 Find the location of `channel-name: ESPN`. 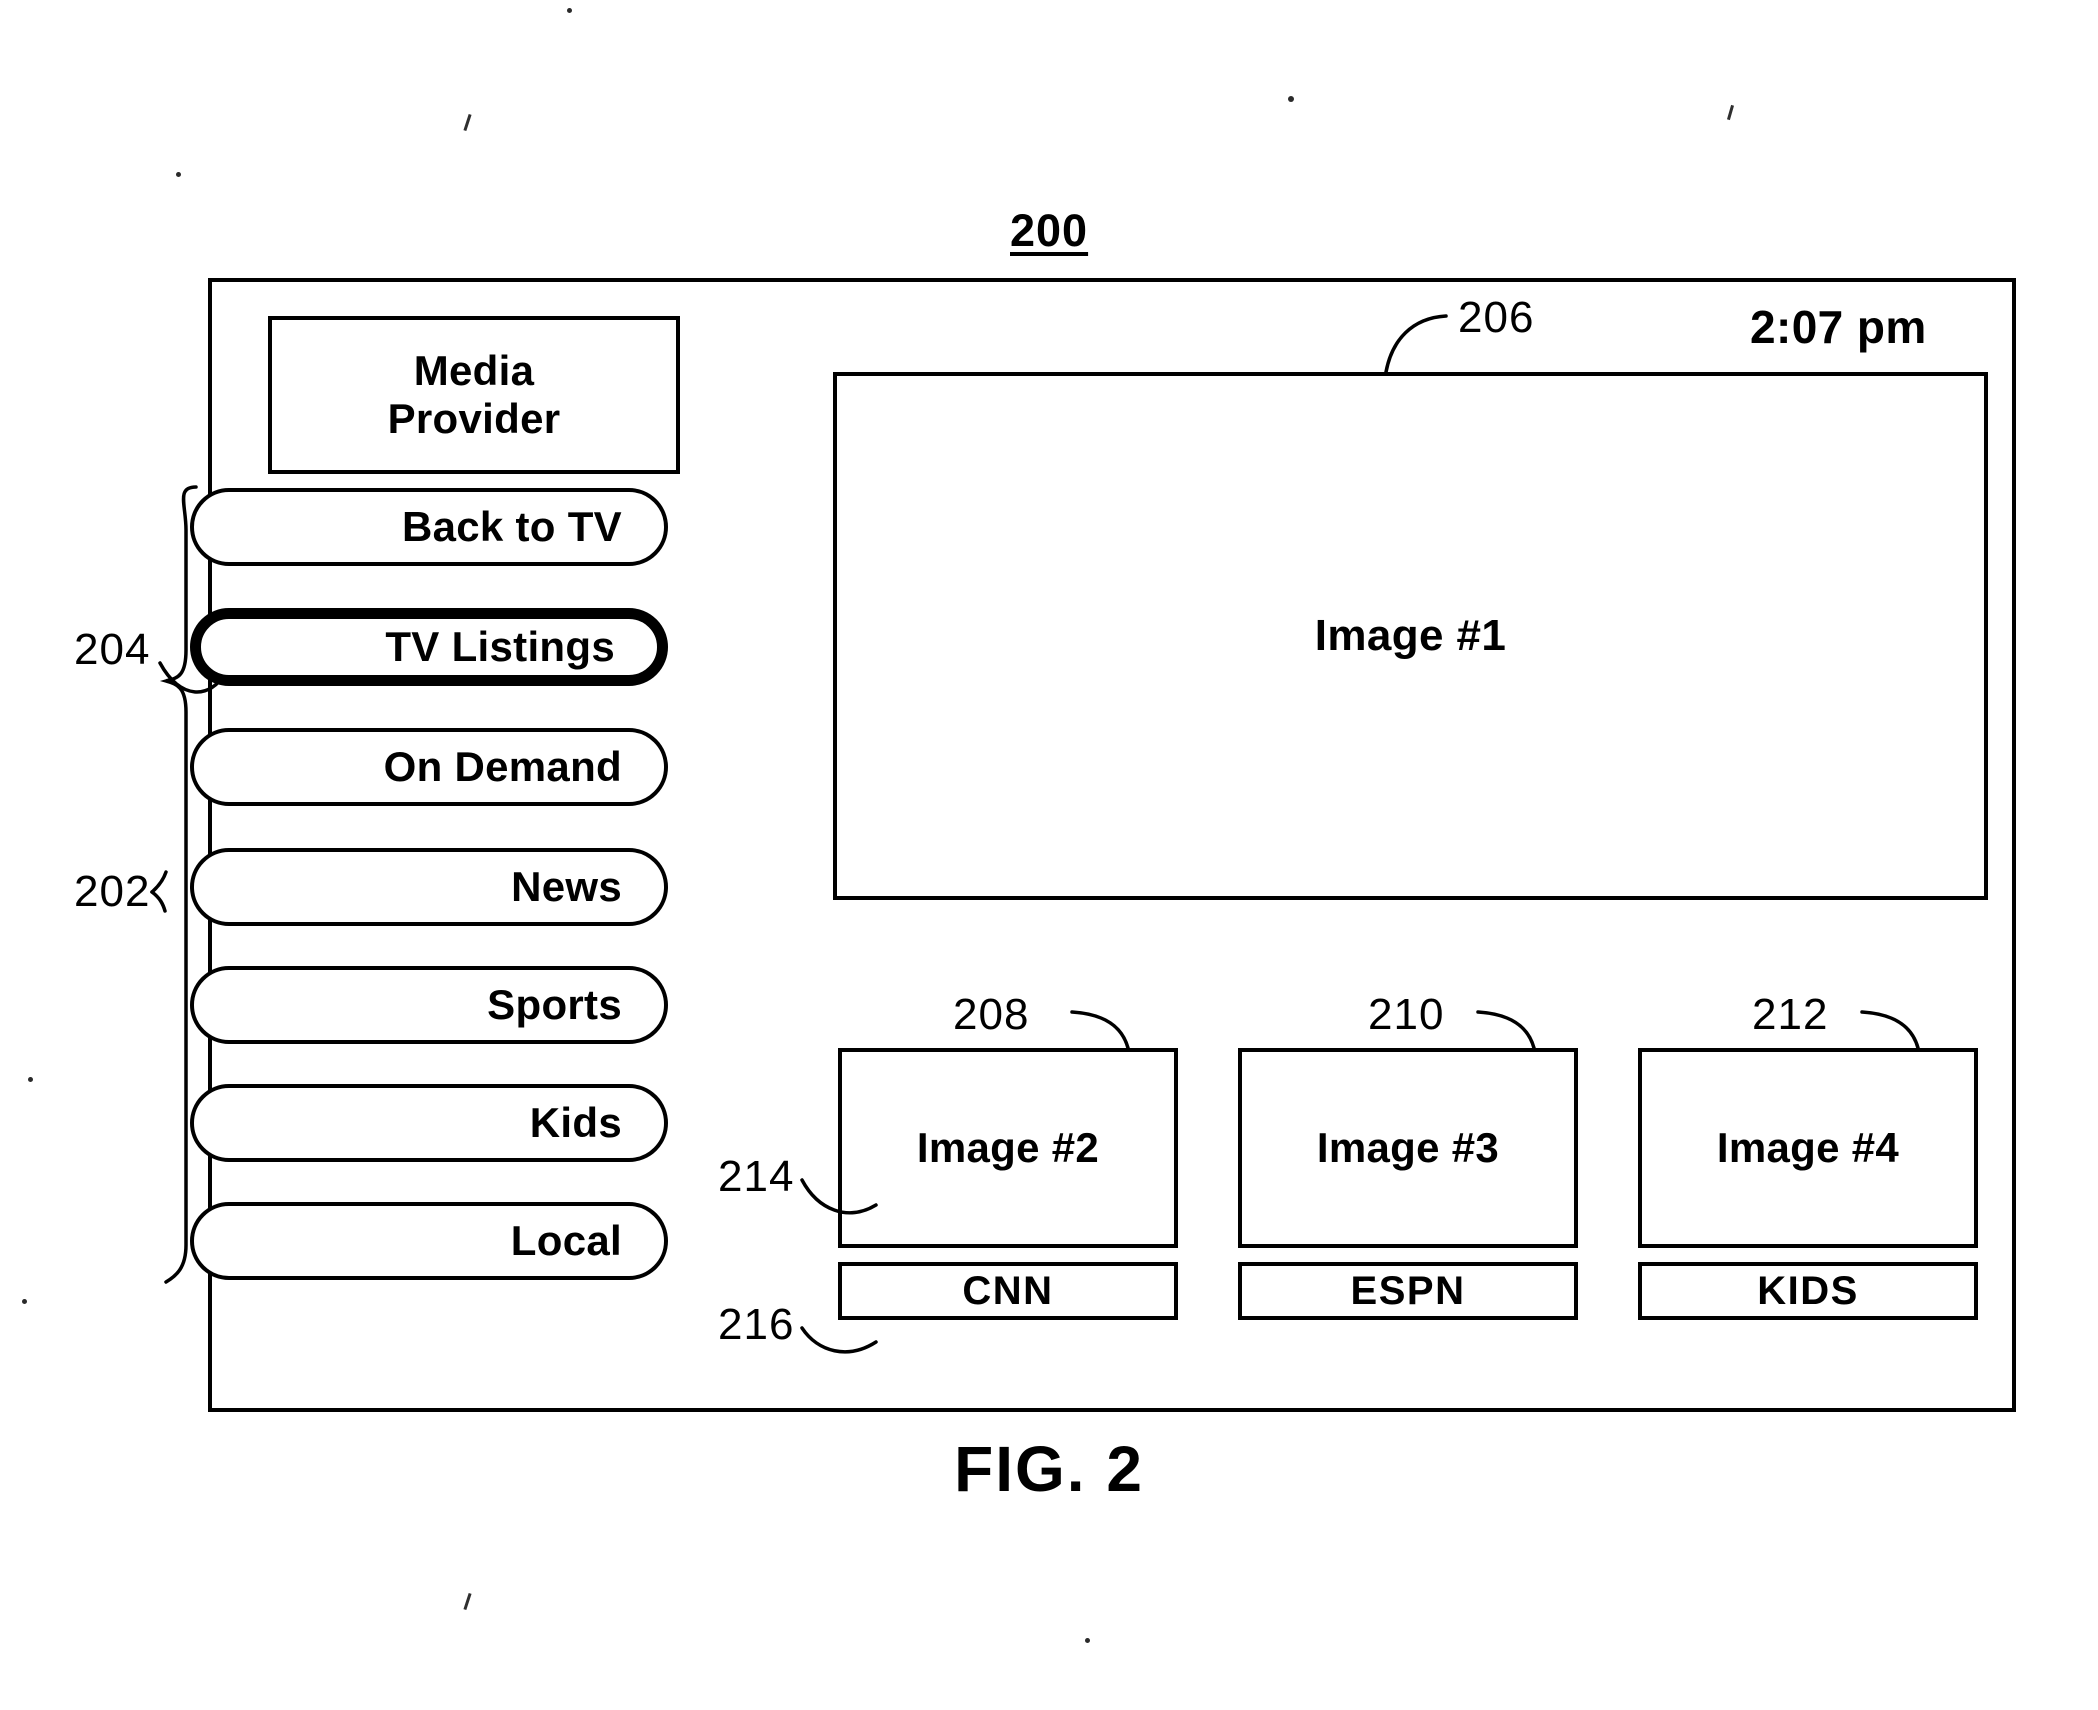

channel-name: ESPN is located at coordinates (1408, 1290).